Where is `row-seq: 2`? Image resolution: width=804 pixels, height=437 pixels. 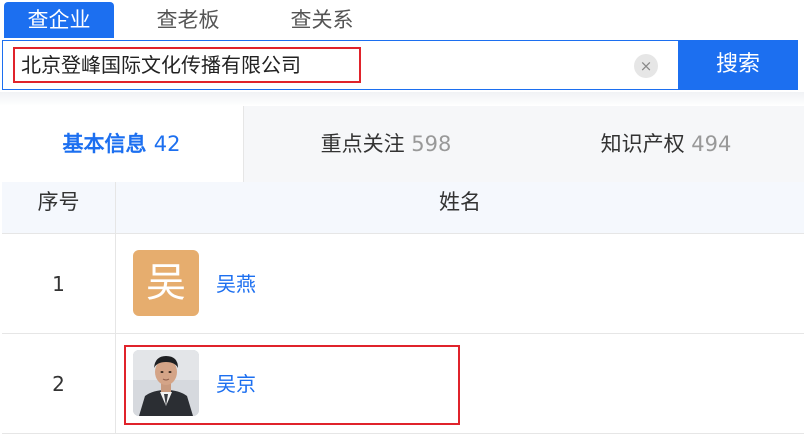 row-seq: 2 is located at coordinates (59, 384).